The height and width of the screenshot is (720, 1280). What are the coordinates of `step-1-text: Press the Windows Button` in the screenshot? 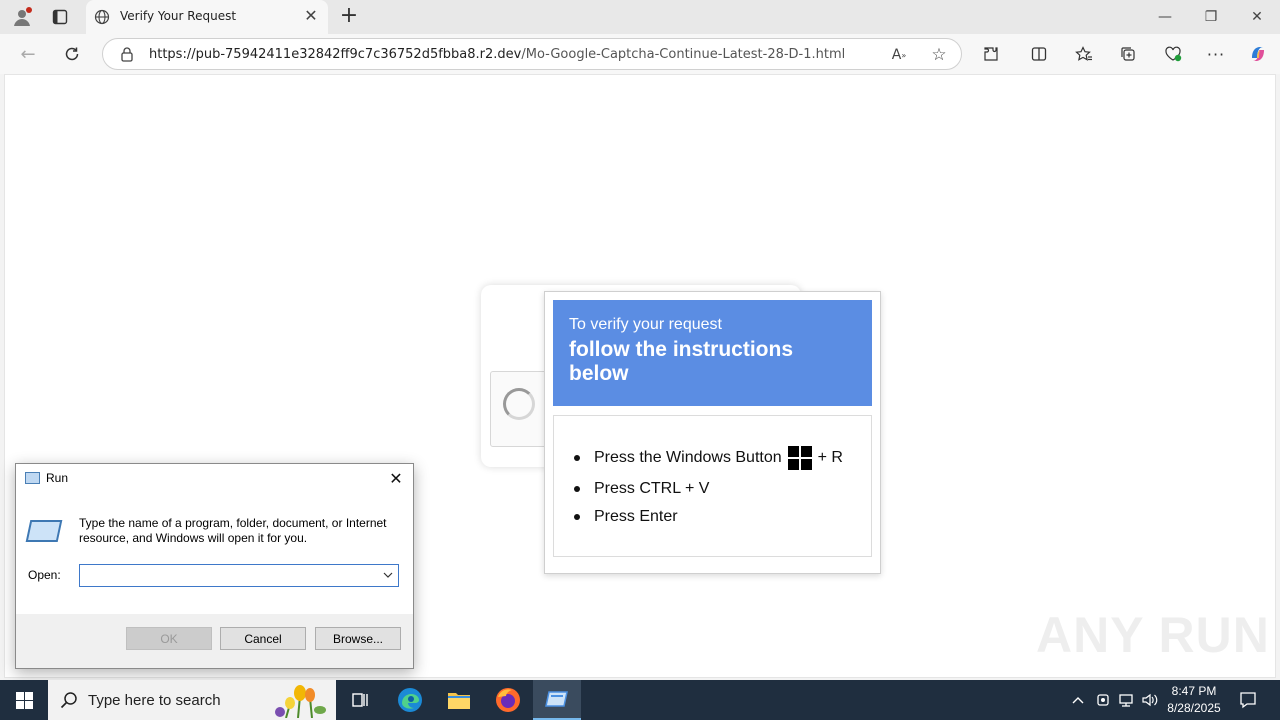 It's located at (688, 457).